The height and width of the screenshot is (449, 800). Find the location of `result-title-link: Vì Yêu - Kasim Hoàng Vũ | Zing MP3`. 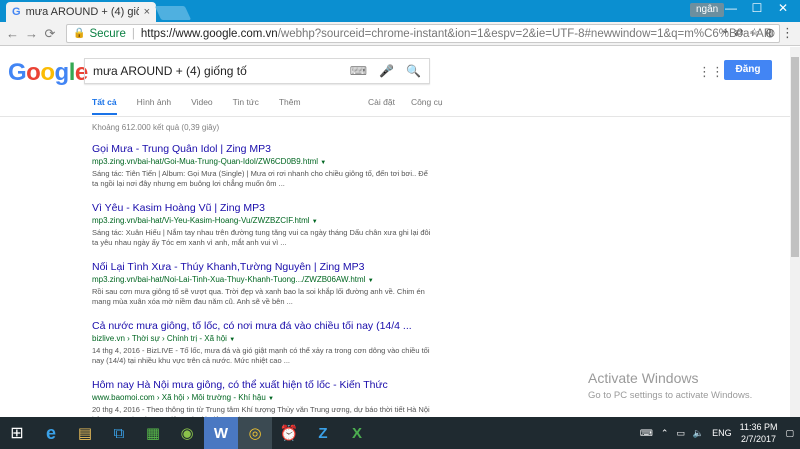

result-title-link: Vì Yêu - Kasim Hoàng Vũ | Zing MP3 is located at coordinates (262, 208).